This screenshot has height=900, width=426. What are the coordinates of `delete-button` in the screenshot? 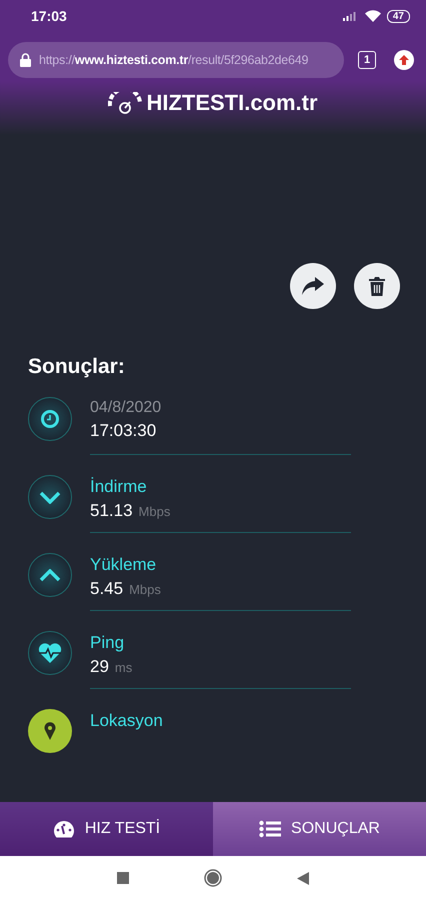 It's located at (377, 286).